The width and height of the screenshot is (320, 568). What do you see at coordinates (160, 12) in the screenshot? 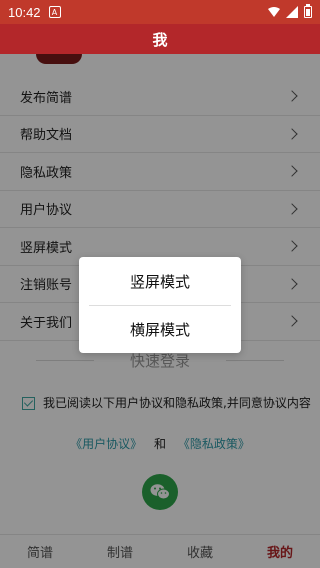
I see `status-bar: 10:42 A` at bounding box center [160, 12].